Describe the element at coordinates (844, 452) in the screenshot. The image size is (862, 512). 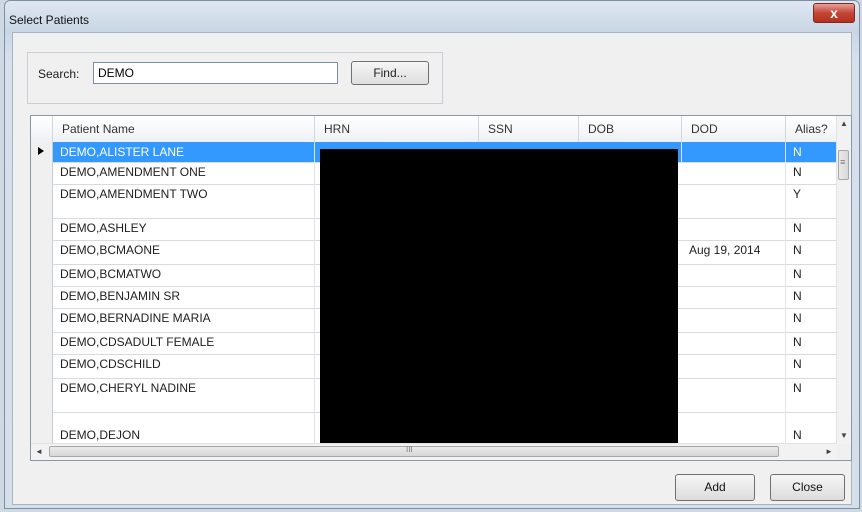
I see `scrollbar-corner` at that location.